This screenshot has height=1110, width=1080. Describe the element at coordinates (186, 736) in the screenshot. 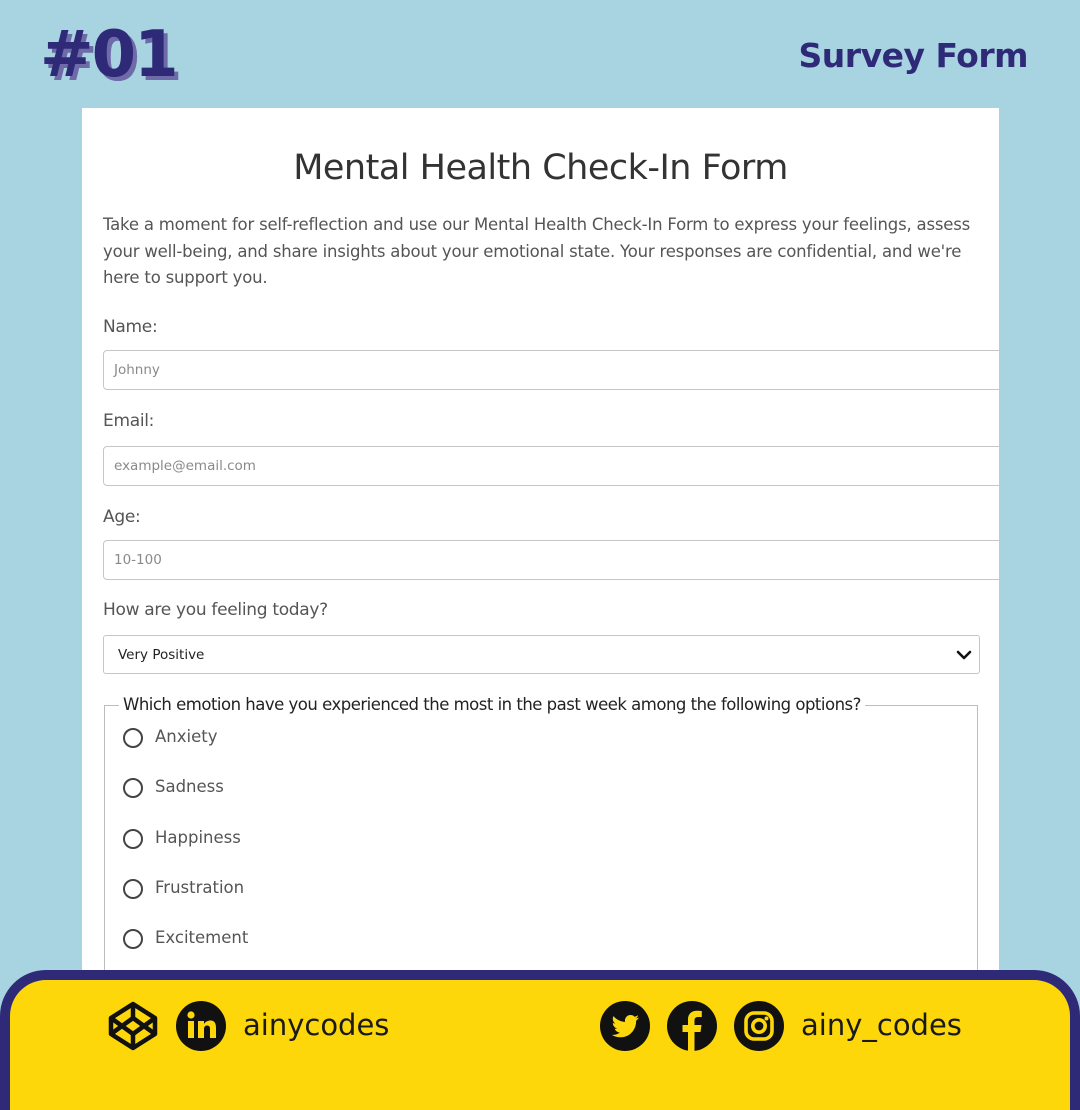

I see `option-label: Anxiety` at that location.